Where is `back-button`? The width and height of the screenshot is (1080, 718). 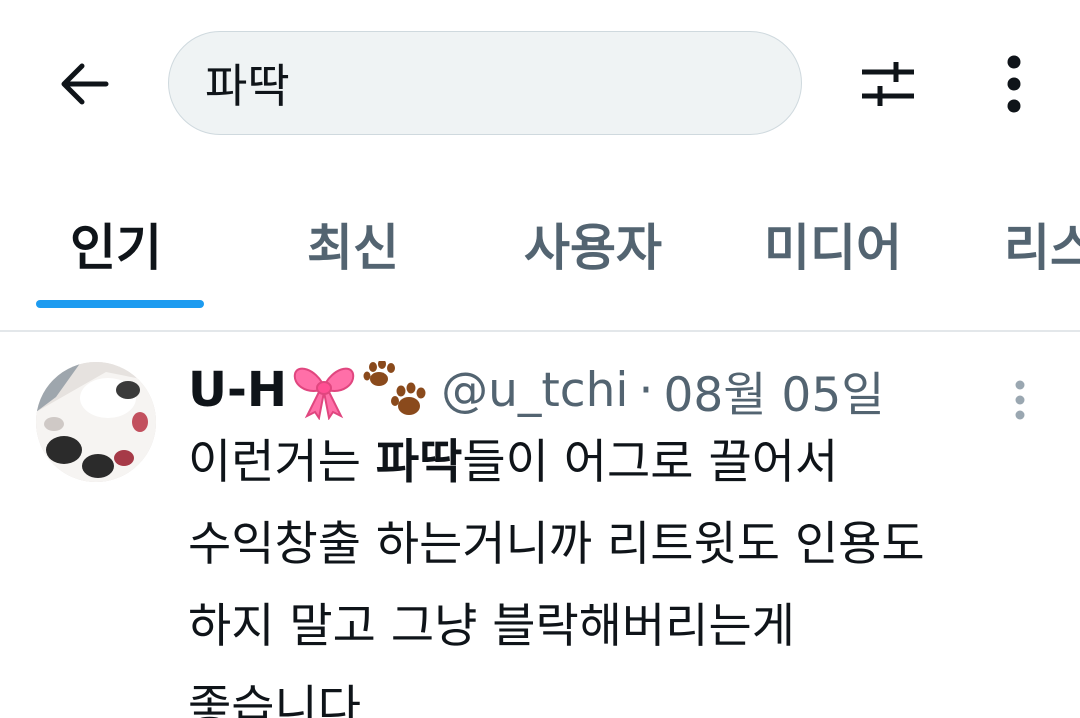
back-button is located at coordinates (84, 84).